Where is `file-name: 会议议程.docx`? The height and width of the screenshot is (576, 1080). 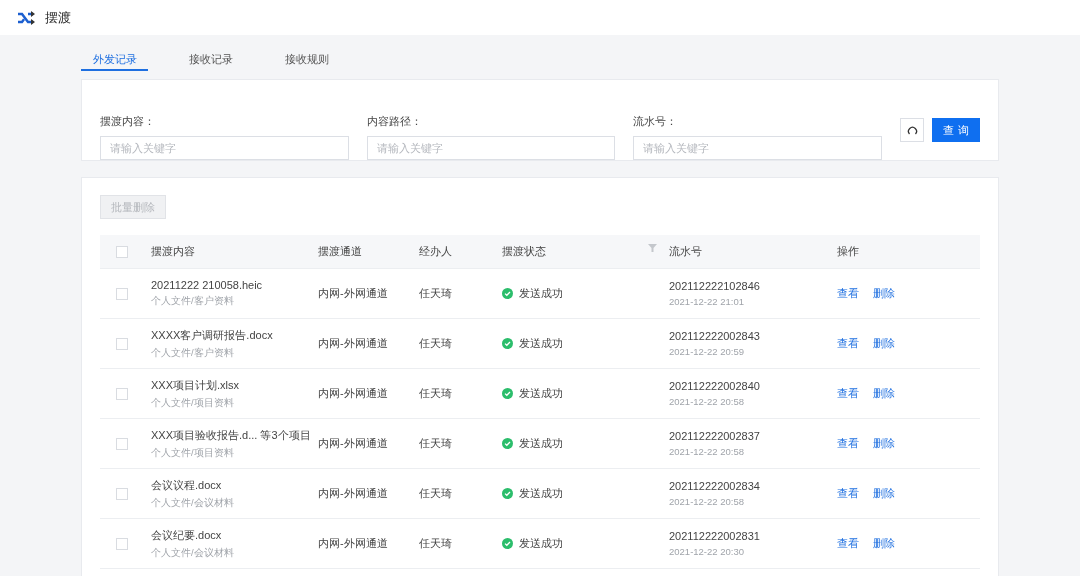
file-name: 会议议程.docx is located at coordinates (186, 485).